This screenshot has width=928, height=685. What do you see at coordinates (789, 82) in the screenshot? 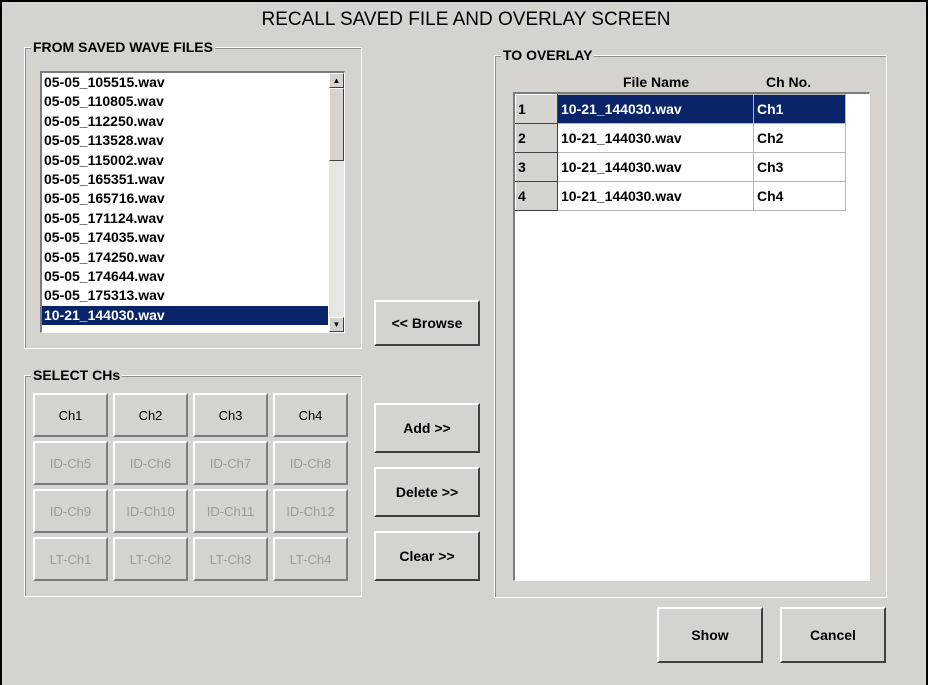
I see `ch-no-column-header: Ch No.` at bounding box center [789, 82].